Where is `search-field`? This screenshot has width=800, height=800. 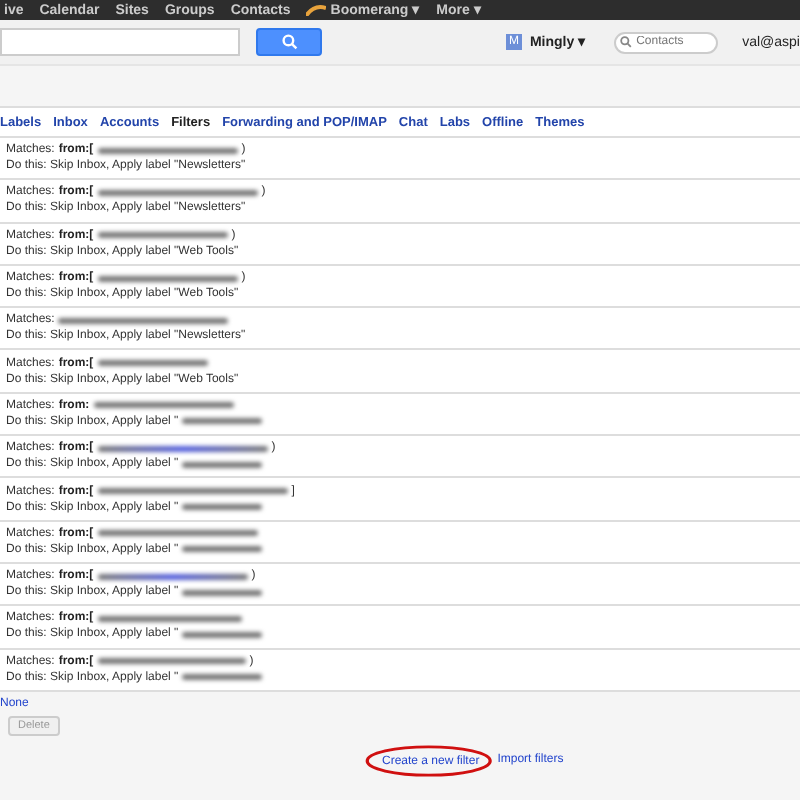 search-field is located at coordinates (120, 42).